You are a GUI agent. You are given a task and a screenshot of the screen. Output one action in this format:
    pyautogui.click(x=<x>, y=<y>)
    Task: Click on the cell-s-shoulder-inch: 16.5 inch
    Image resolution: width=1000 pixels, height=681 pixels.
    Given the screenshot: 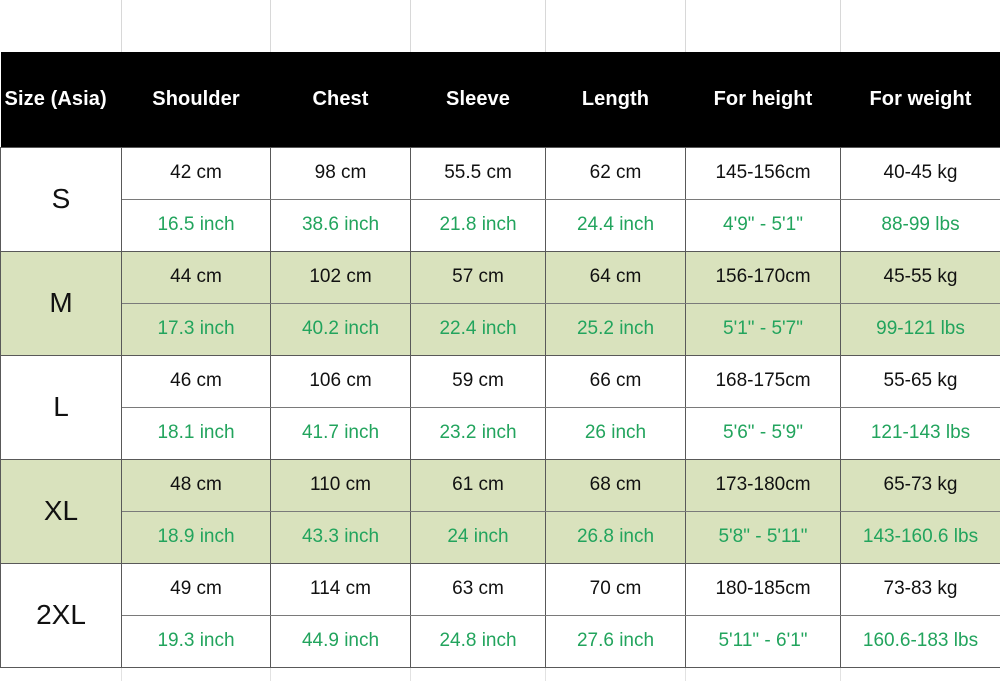 What is the action you would take?
    pyautogui.click(x=196, y=225)
    